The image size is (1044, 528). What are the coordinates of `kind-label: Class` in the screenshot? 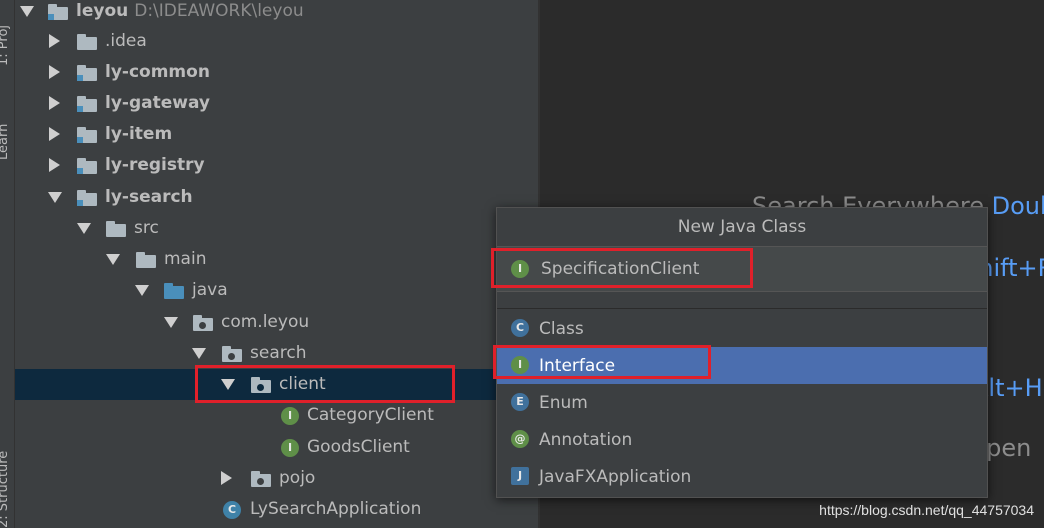 It's located at (561, 329).